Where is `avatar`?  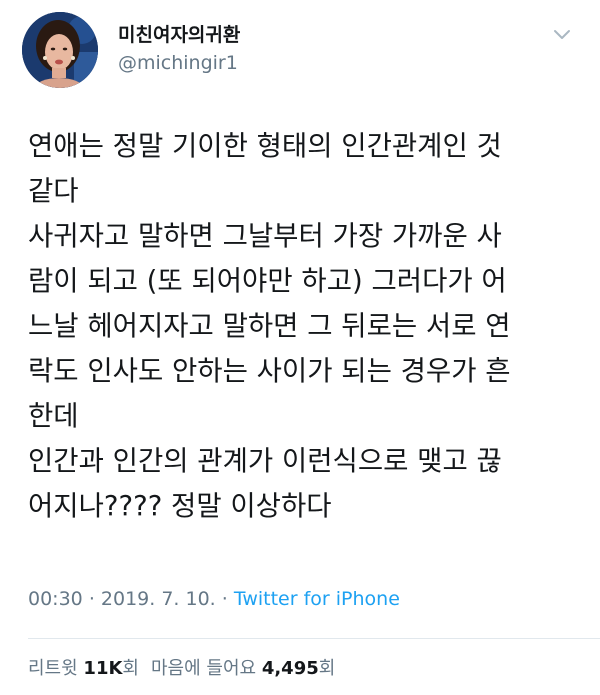 avatar is located at coordinates (60, 50).